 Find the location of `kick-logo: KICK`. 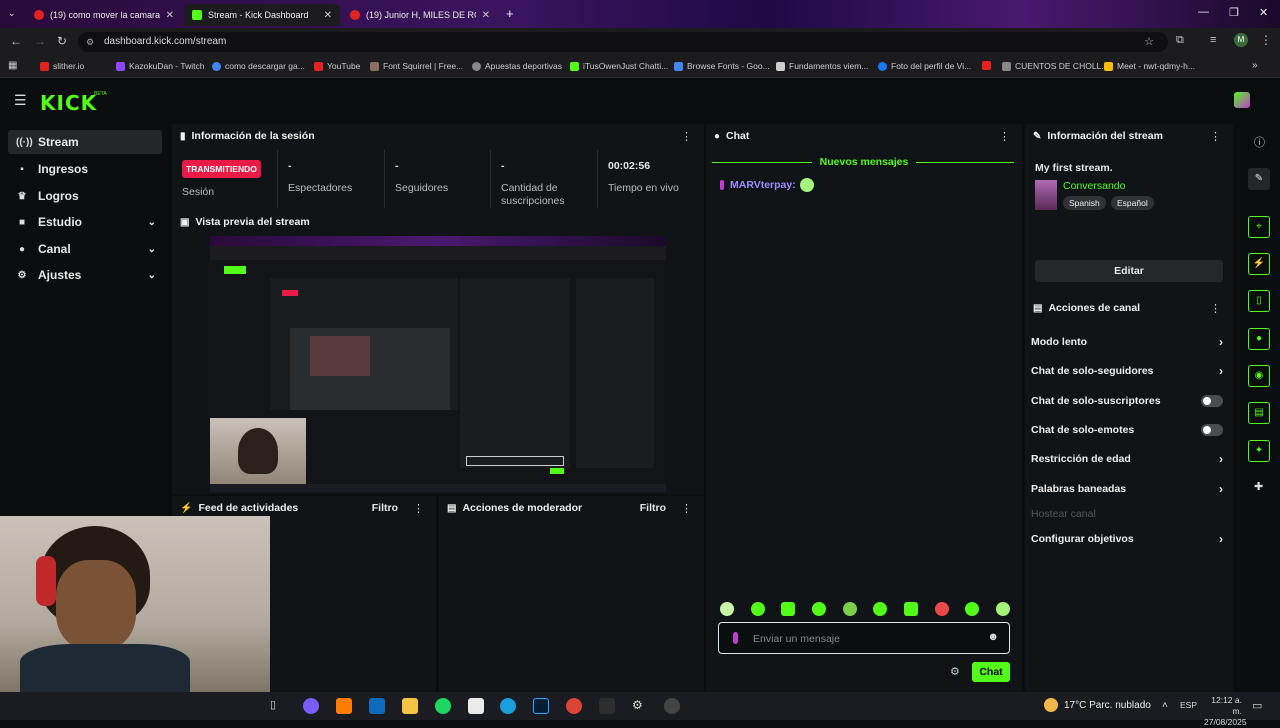

kick-logo: KICK is located at coordinates (68, 103).